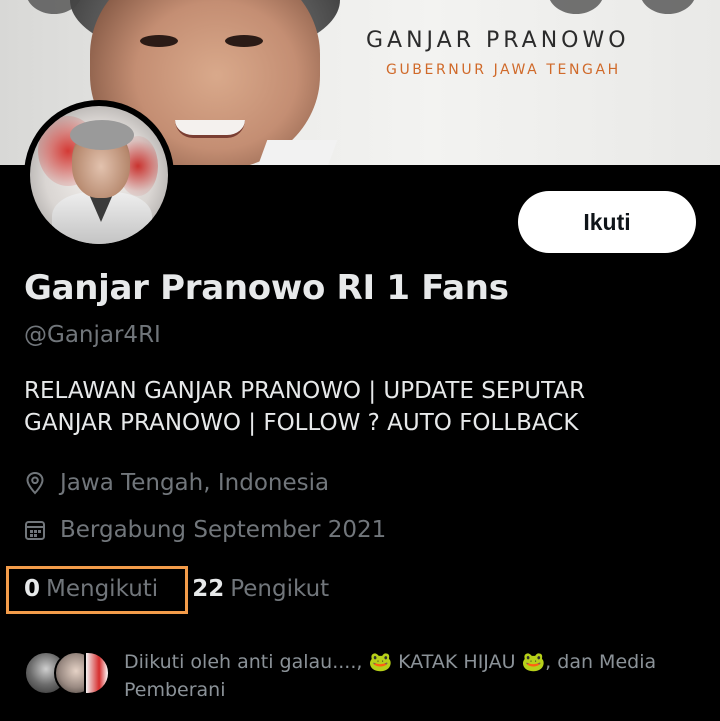 The height and width of the screenshot is (721, 720). I want to click on profile-avatar, so click(99, 175).